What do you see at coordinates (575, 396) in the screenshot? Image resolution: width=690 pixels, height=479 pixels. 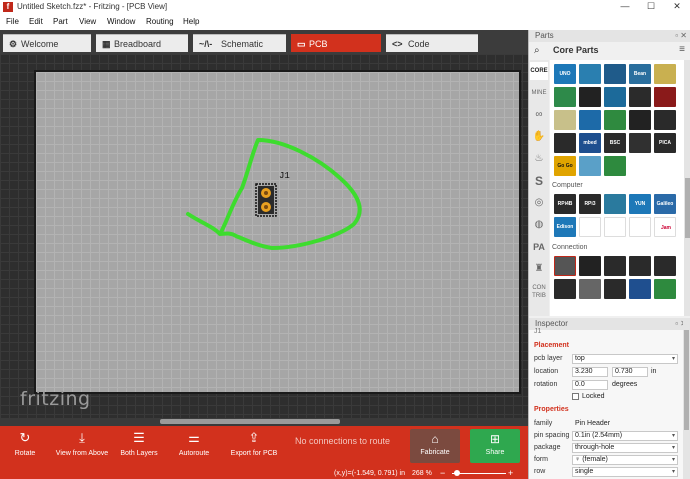 I see `locked-checkbox` at bounding box center [575, 396].